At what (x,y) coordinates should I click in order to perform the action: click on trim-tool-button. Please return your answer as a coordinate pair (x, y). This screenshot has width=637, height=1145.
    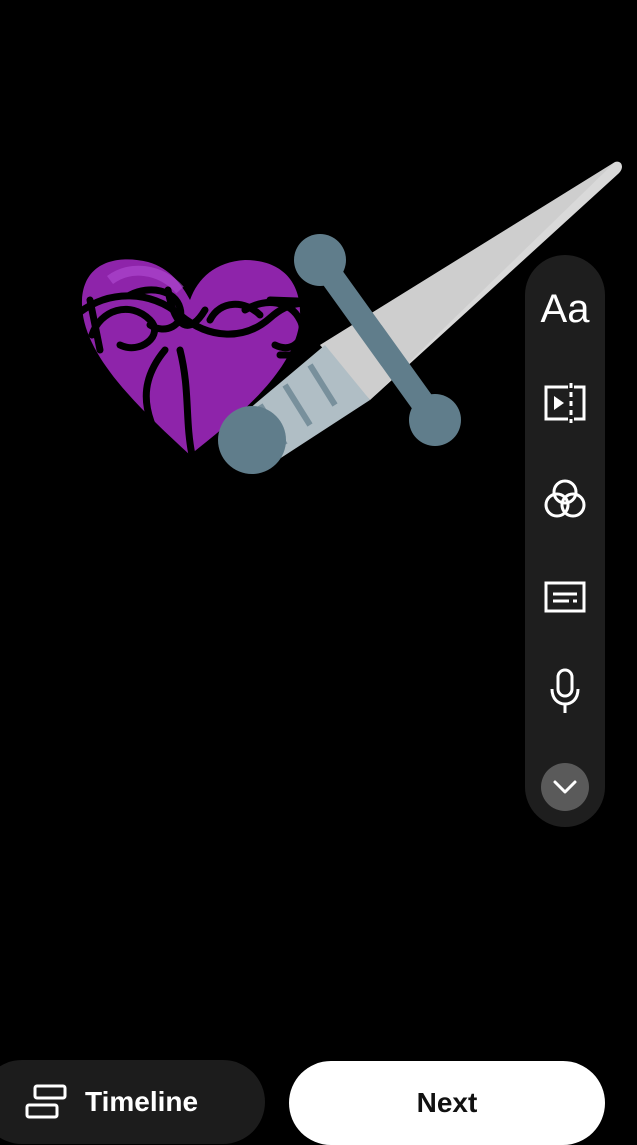
    Looking at the image, I should click on (565, 403).